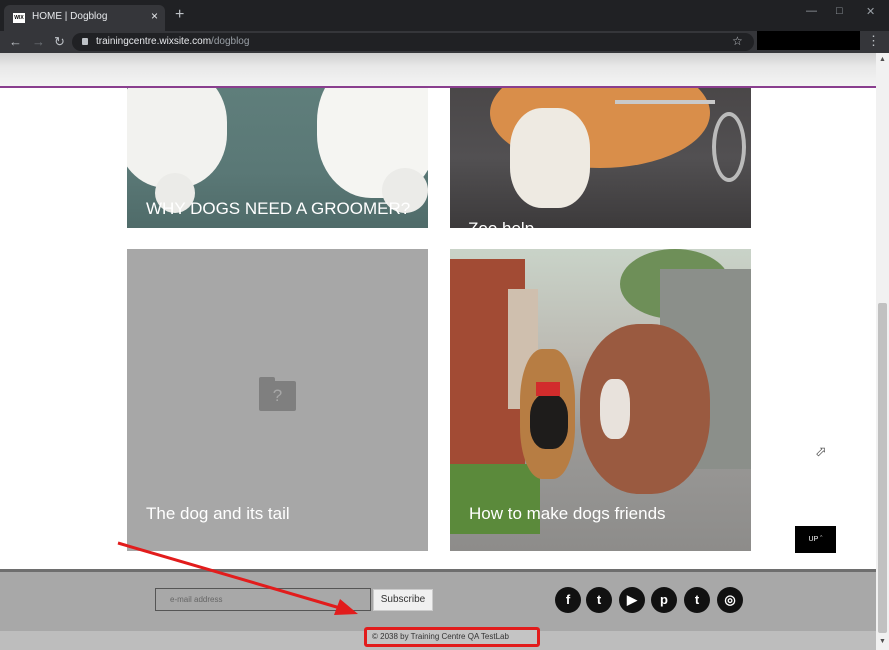  I want to click on annotation-arrow-icon, so click(237, 578).